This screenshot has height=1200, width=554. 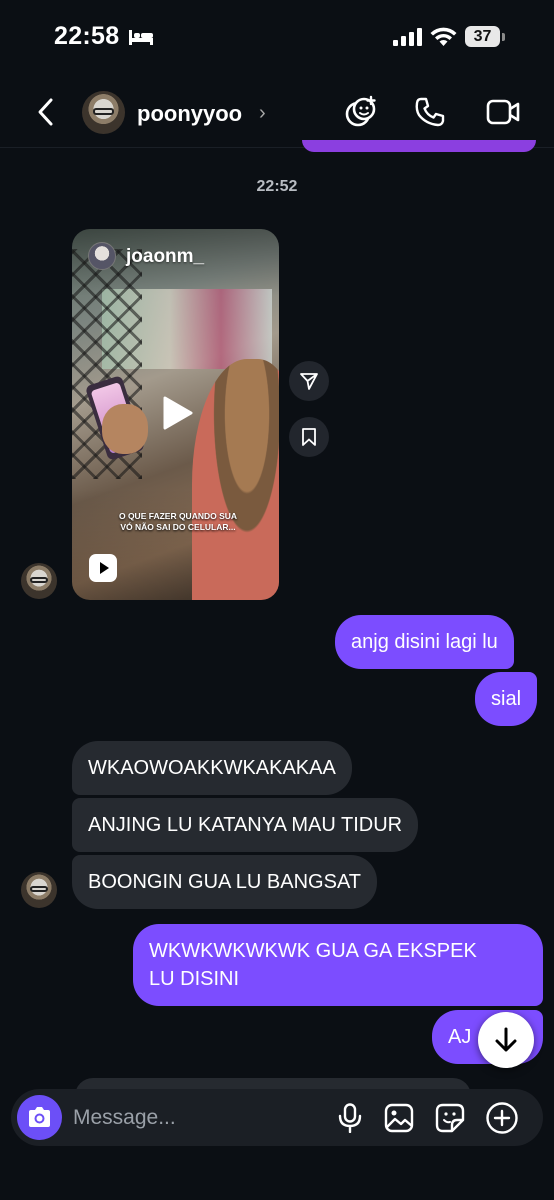 What do you see at coordinates (194, 979) in the screenshot?
I see `message-line: LU DISINI` at bounding box center [194, 979].